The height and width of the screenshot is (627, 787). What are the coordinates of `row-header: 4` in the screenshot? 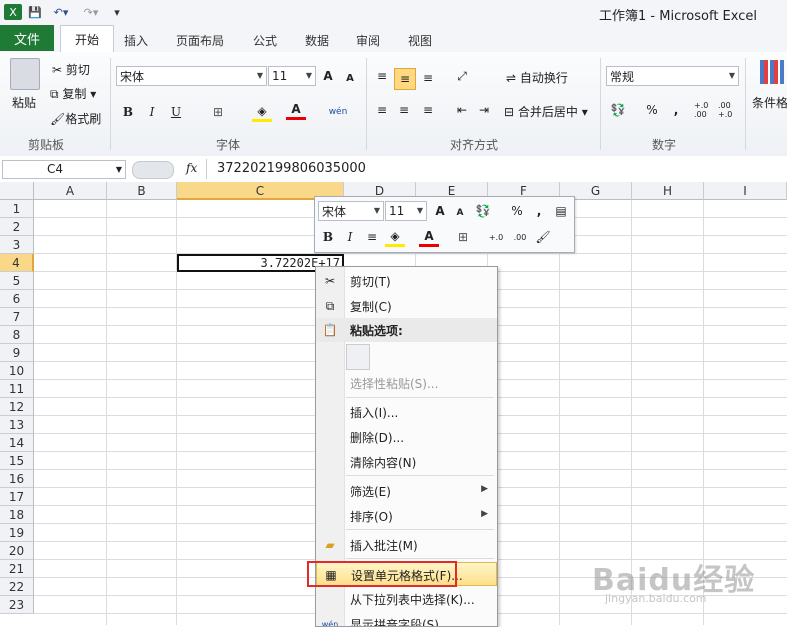 It's located at (17, 263).